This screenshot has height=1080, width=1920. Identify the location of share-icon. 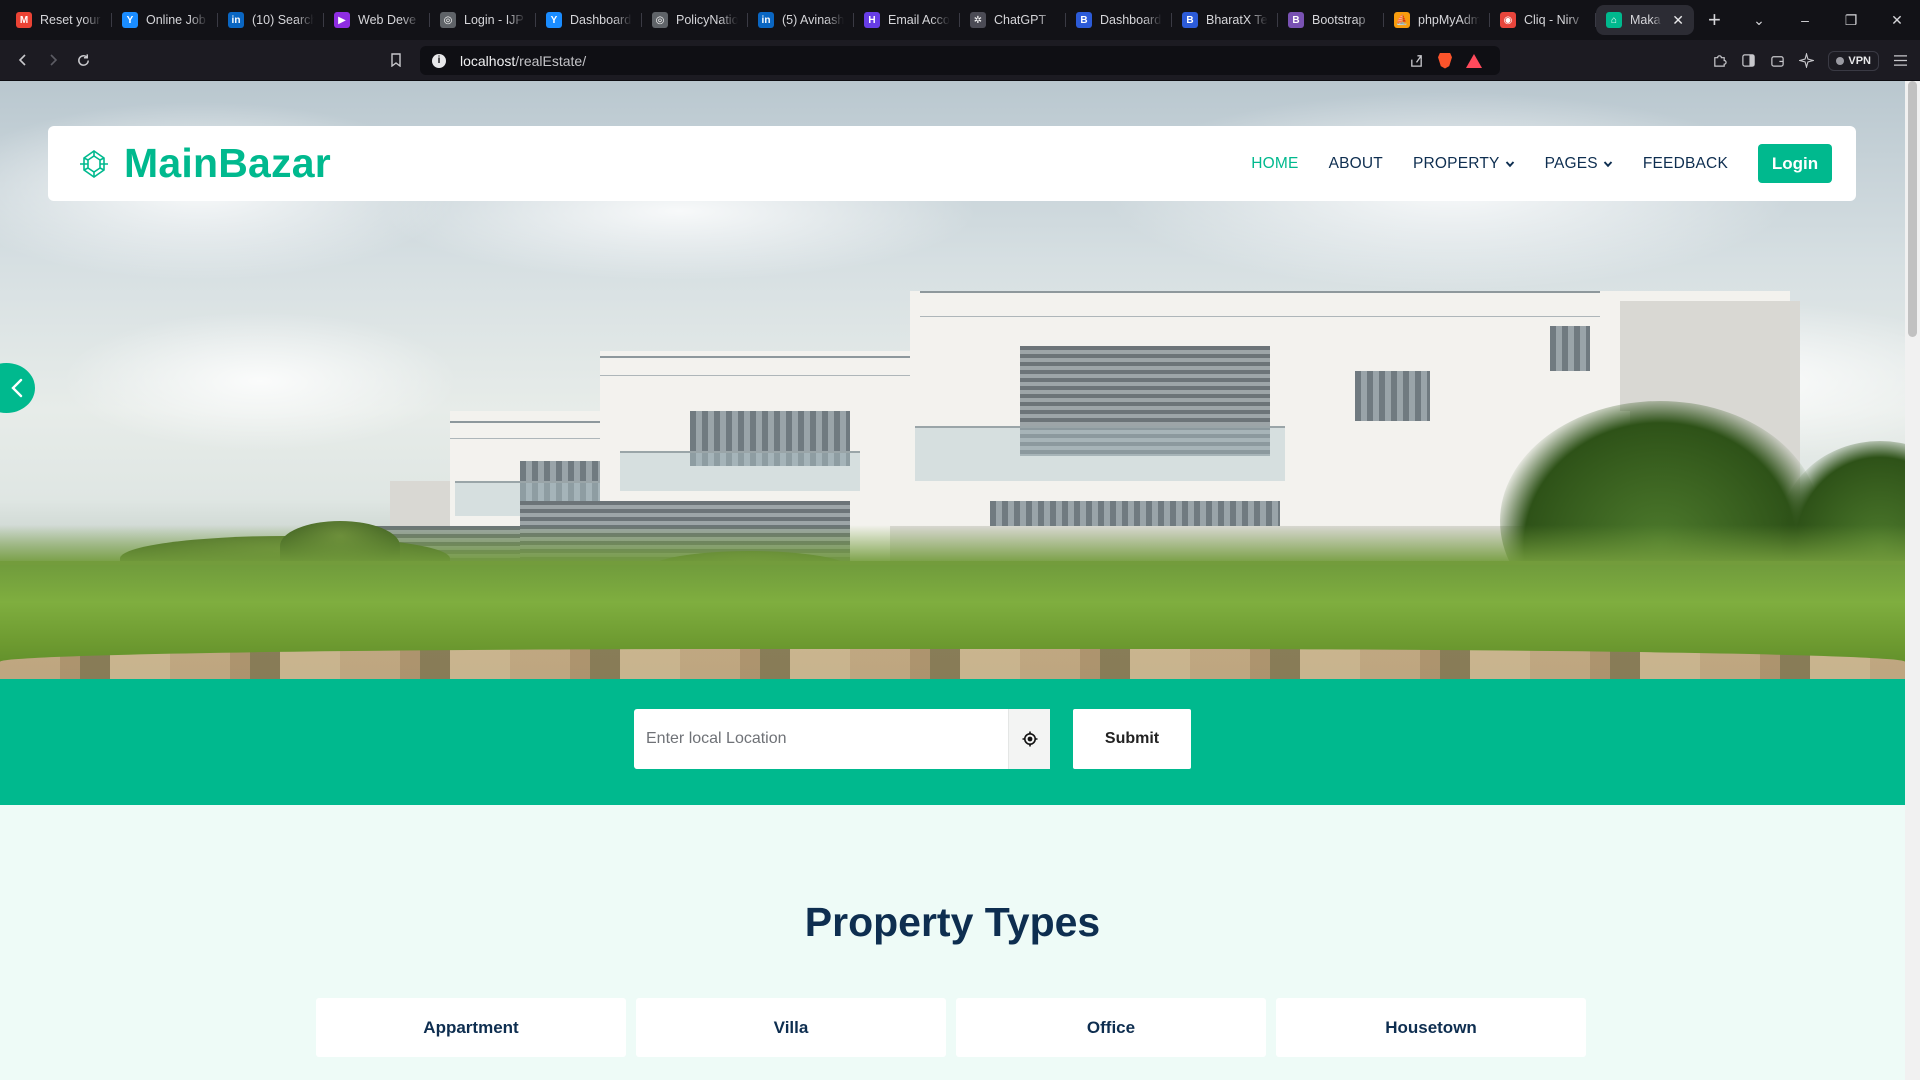
(1416, 60).